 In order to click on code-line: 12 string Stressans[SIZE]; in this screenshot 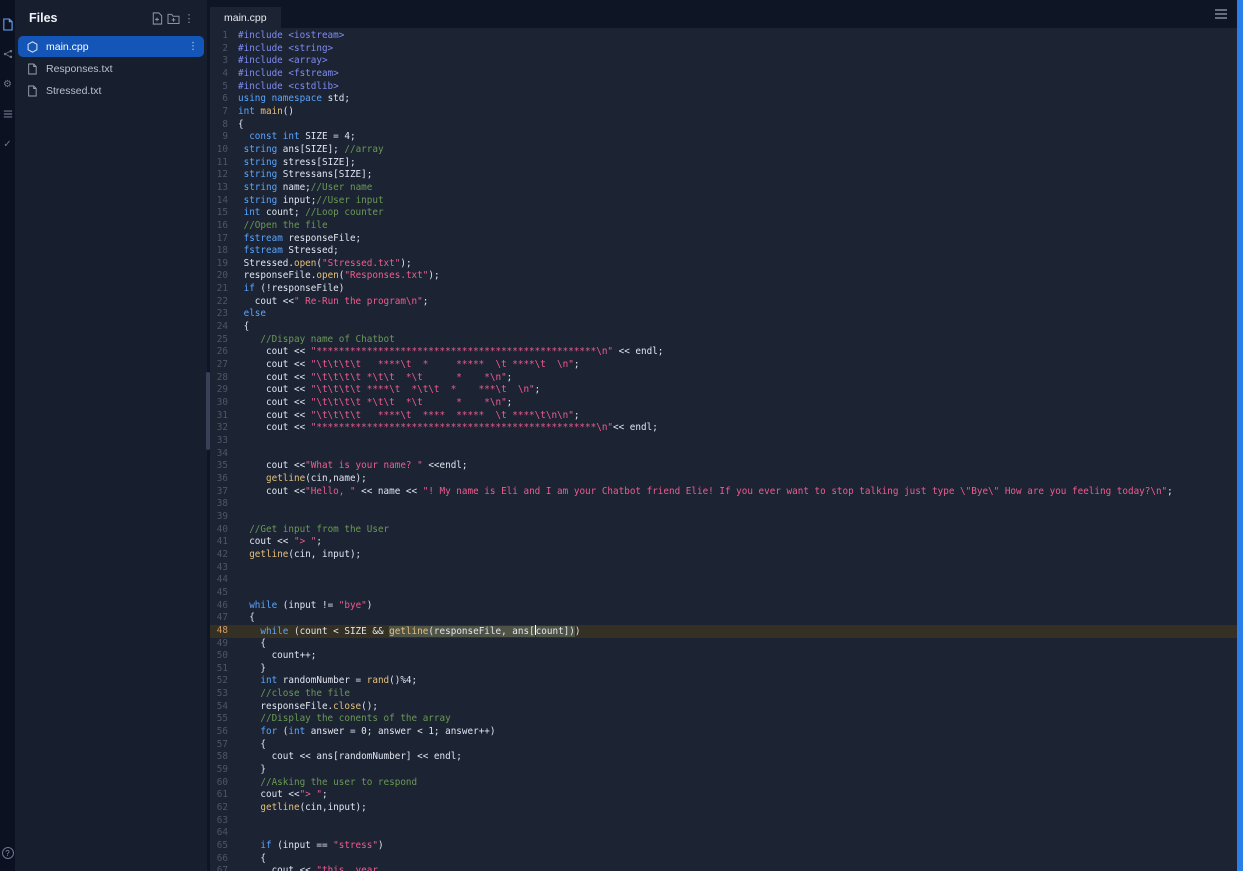, I will do `click(723, 175)`.